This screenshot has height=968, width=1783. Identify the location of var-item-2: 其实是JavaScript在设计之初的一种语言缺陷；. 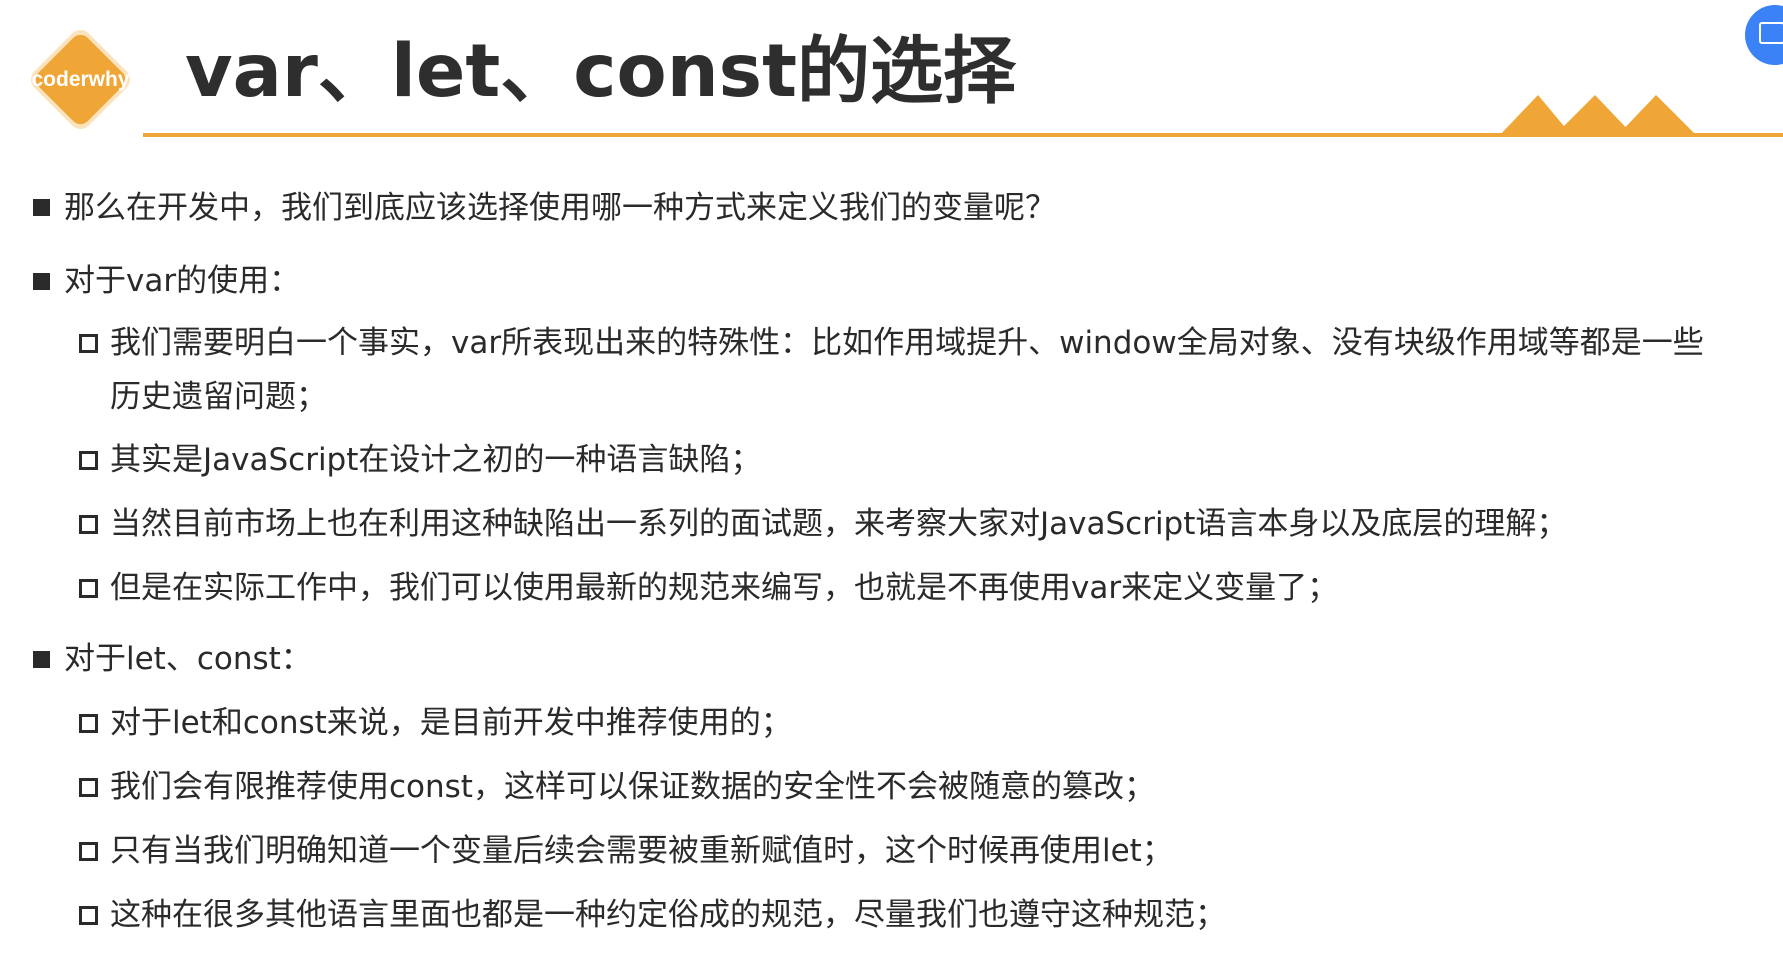
(436, 460).